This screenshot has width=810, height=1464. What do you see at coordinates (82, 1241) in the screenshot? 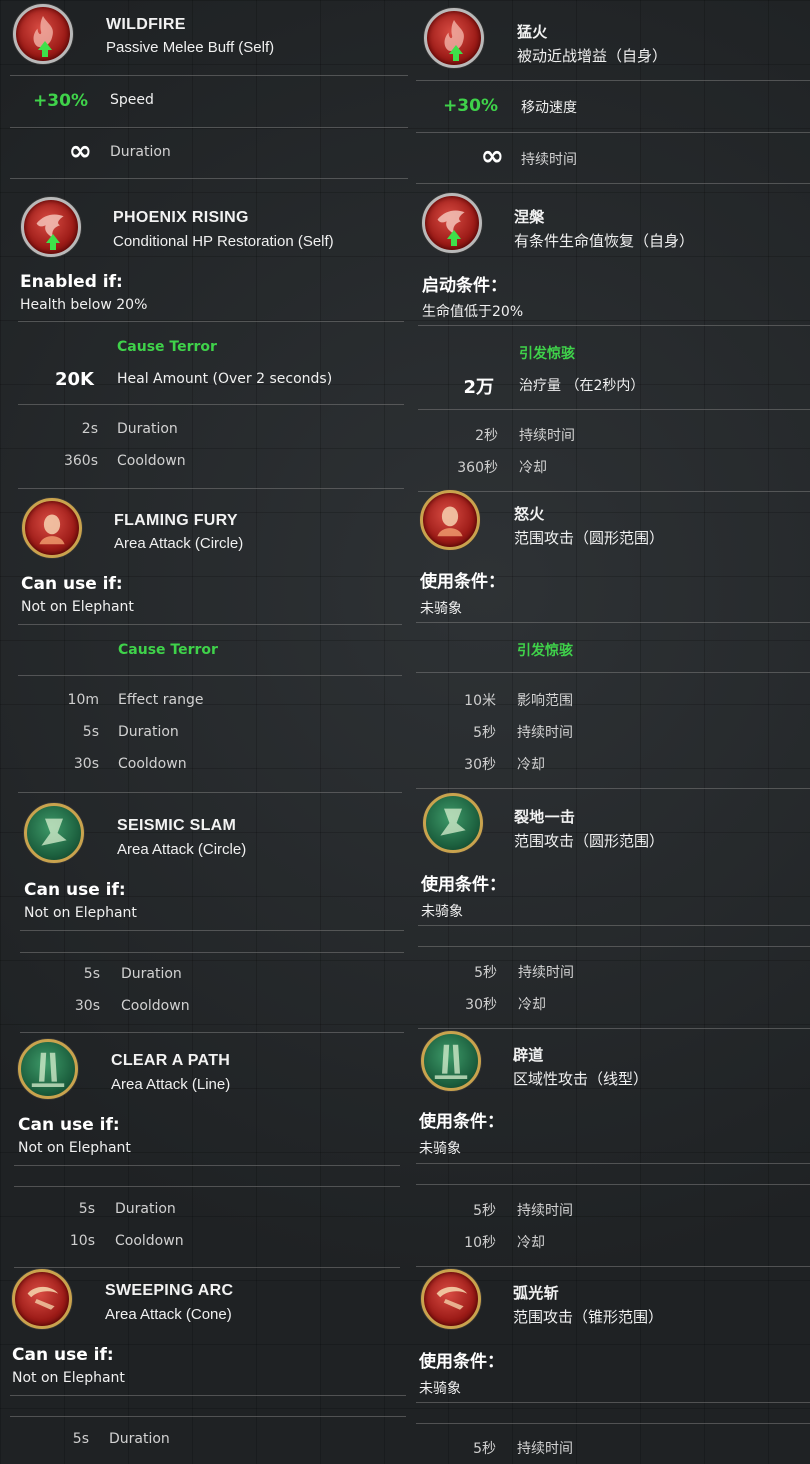
I see `cooldown-value: 10s` at bounding box center [82, 1241].